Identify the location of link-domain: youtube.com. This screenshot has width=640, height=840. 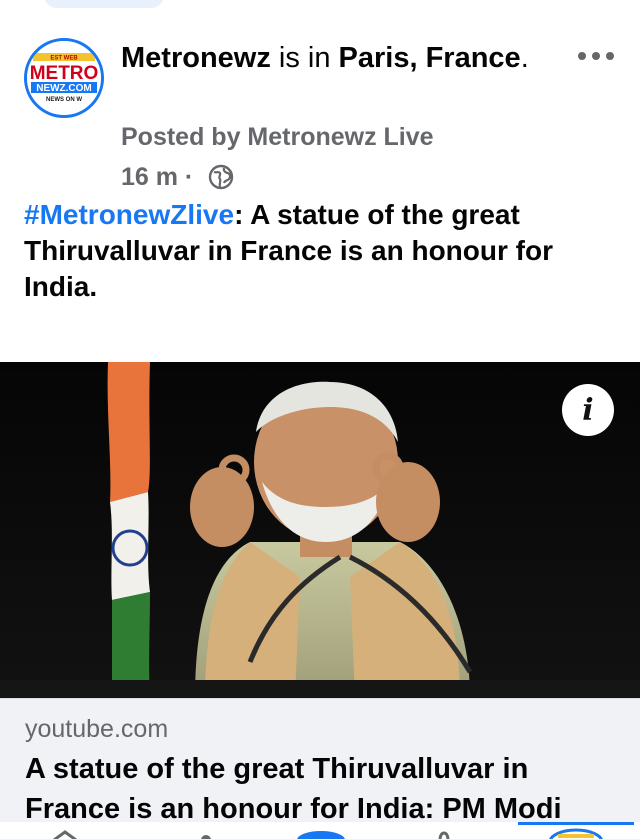
(97, 729).